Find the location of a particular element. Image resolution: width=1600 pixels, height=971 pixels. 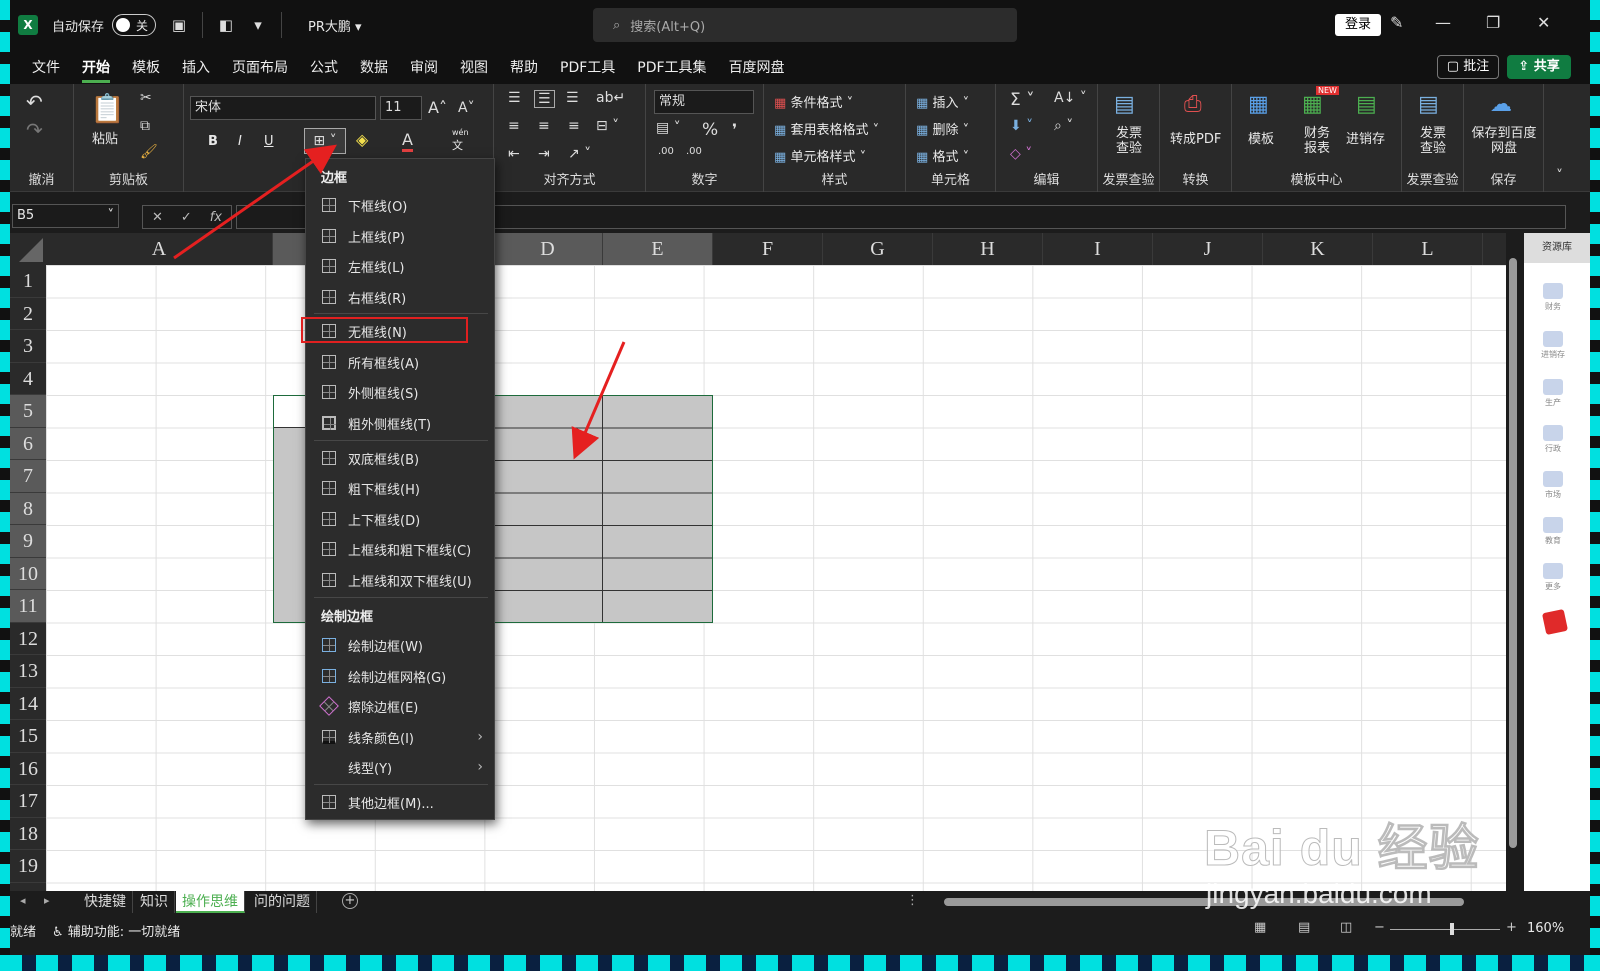

red-envelope-icon is located at coordinates (1555, 622).